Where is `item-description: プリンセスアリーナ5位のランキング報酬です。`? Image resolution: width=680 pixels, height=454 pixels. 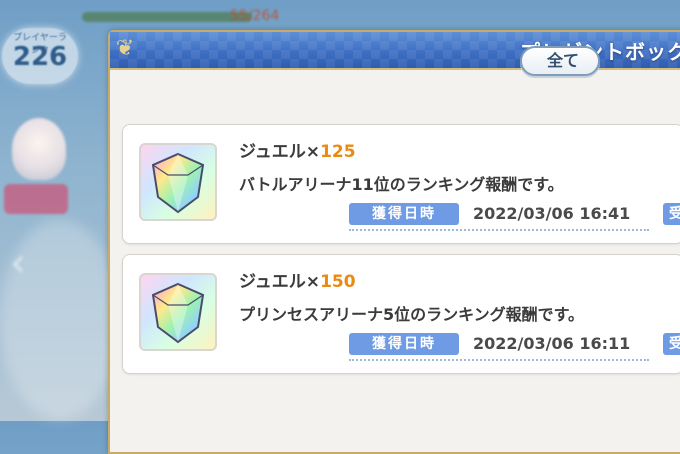
item-description: プリンセスアリーナ5位のランキング報酬です。 is located at coordinates (412, 314).